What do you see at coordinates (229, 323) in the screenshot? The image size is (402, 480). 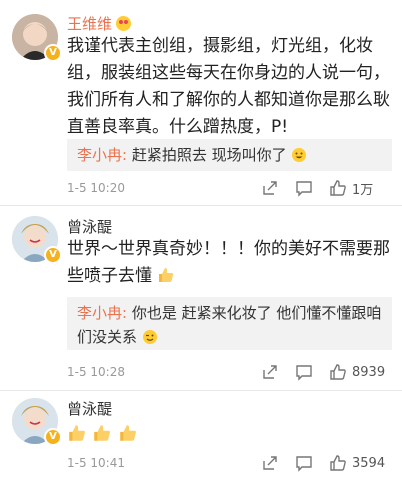 I see `reply-box: 李小冉: 你也是 赶紧来化妆了 他们懂不懂跟咱们没关系` at bounding box center [229, 323].